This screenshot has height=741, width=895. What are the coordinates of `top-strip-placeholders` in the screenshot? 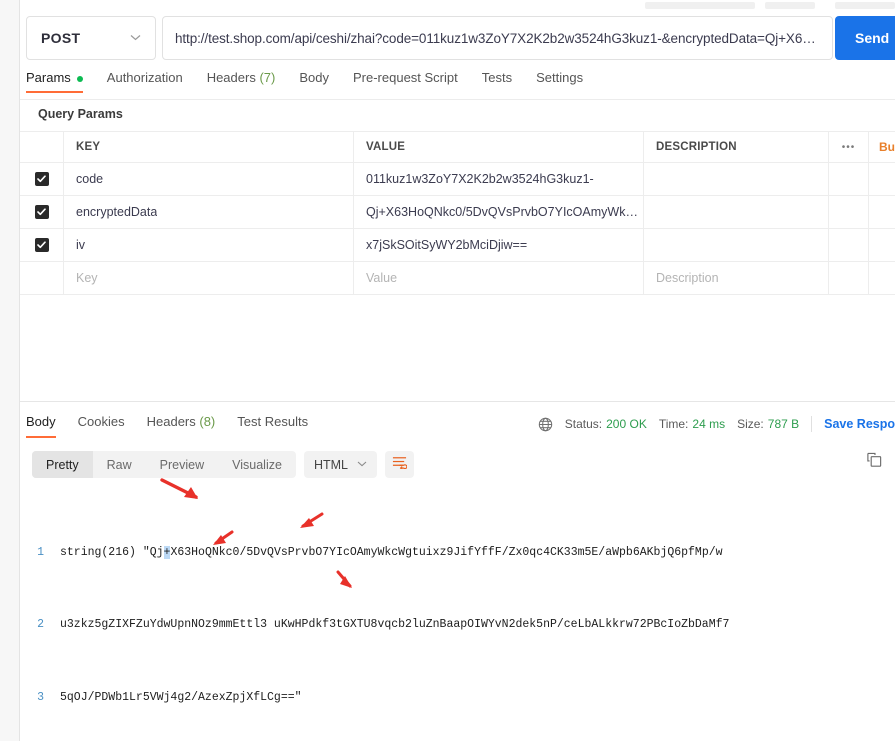 It's located at (457, 6).